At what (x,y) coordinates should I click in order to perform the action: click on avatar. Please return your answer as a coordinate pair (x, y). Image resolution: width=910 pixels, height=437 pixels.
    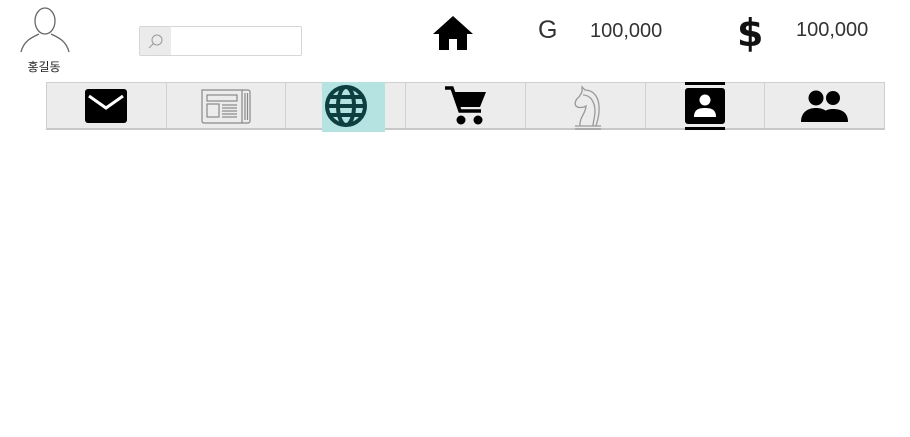
    Looking at the image, I should click on (45, 29).